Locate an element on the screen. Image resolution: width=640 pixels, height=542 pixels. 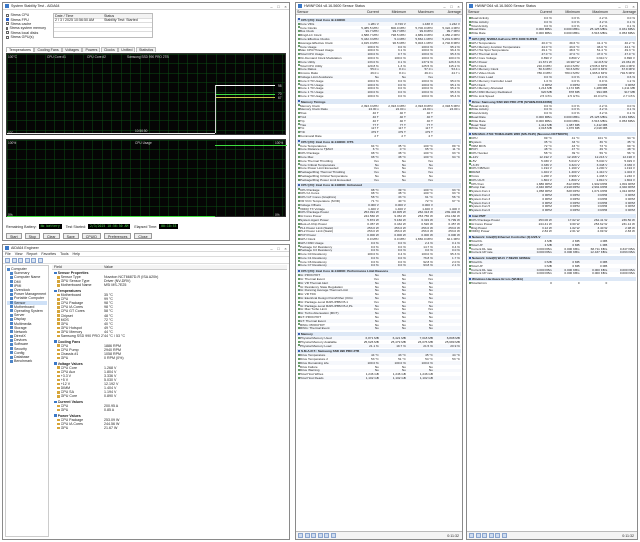
preferences-button: Preferences is located at coordinates (117, 236).